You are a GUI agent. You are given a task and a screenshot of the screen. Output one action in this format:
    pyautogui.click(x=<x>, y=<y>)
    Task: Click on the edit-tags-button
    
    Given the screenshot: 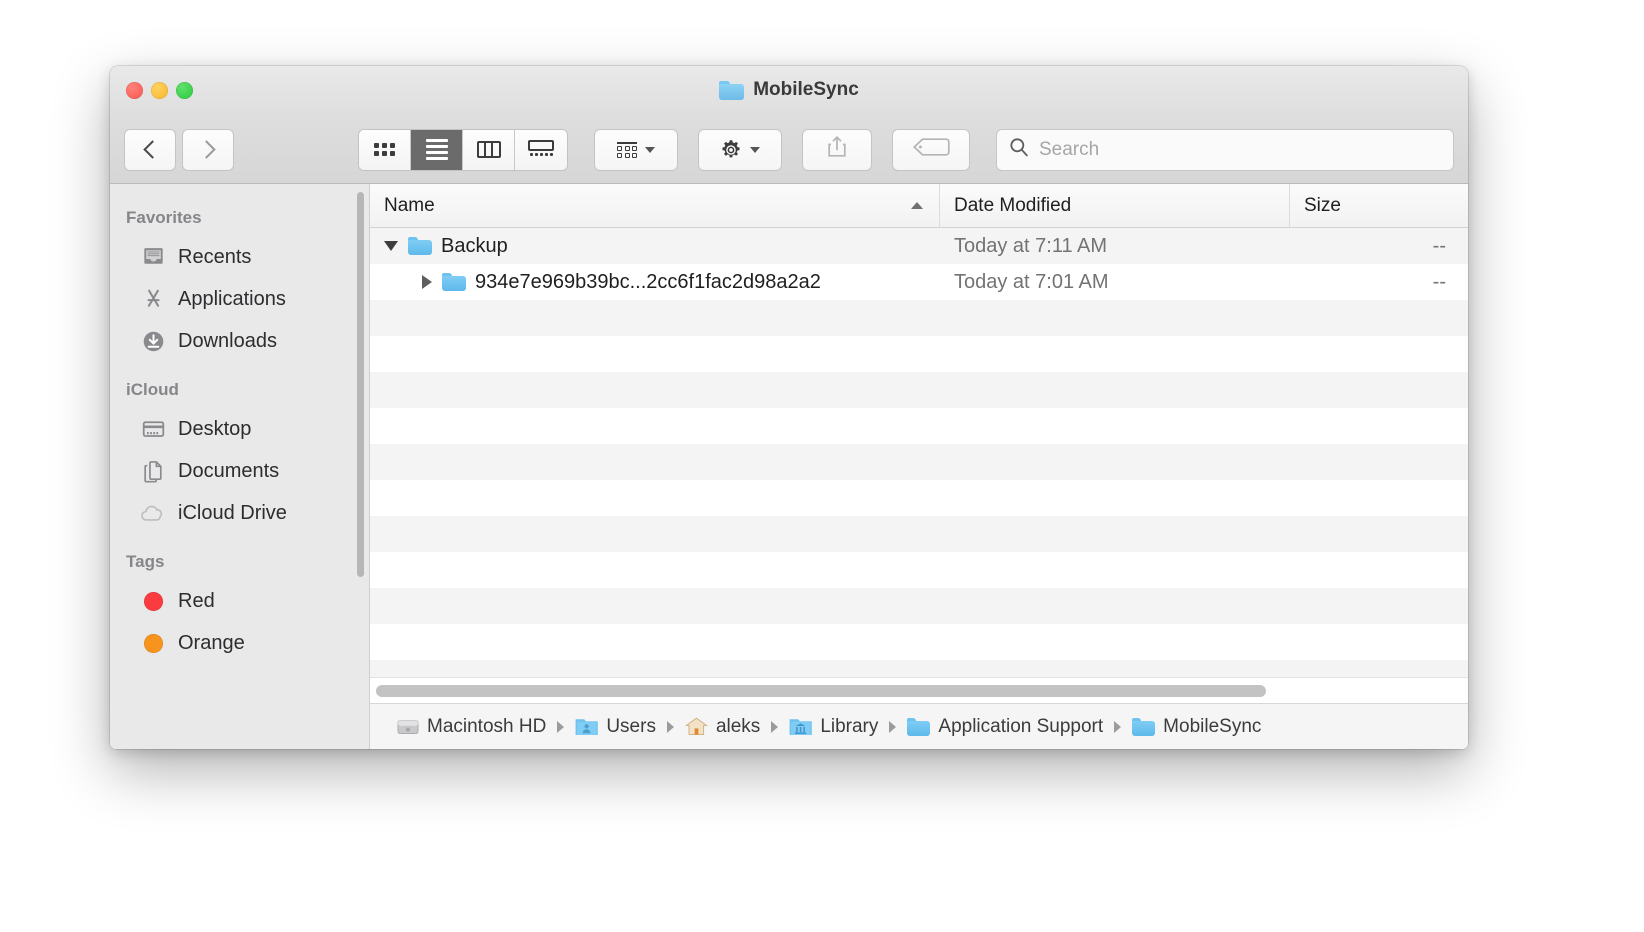 What is the action you would take?
    pyautogui.click(x=931, y=149)
    